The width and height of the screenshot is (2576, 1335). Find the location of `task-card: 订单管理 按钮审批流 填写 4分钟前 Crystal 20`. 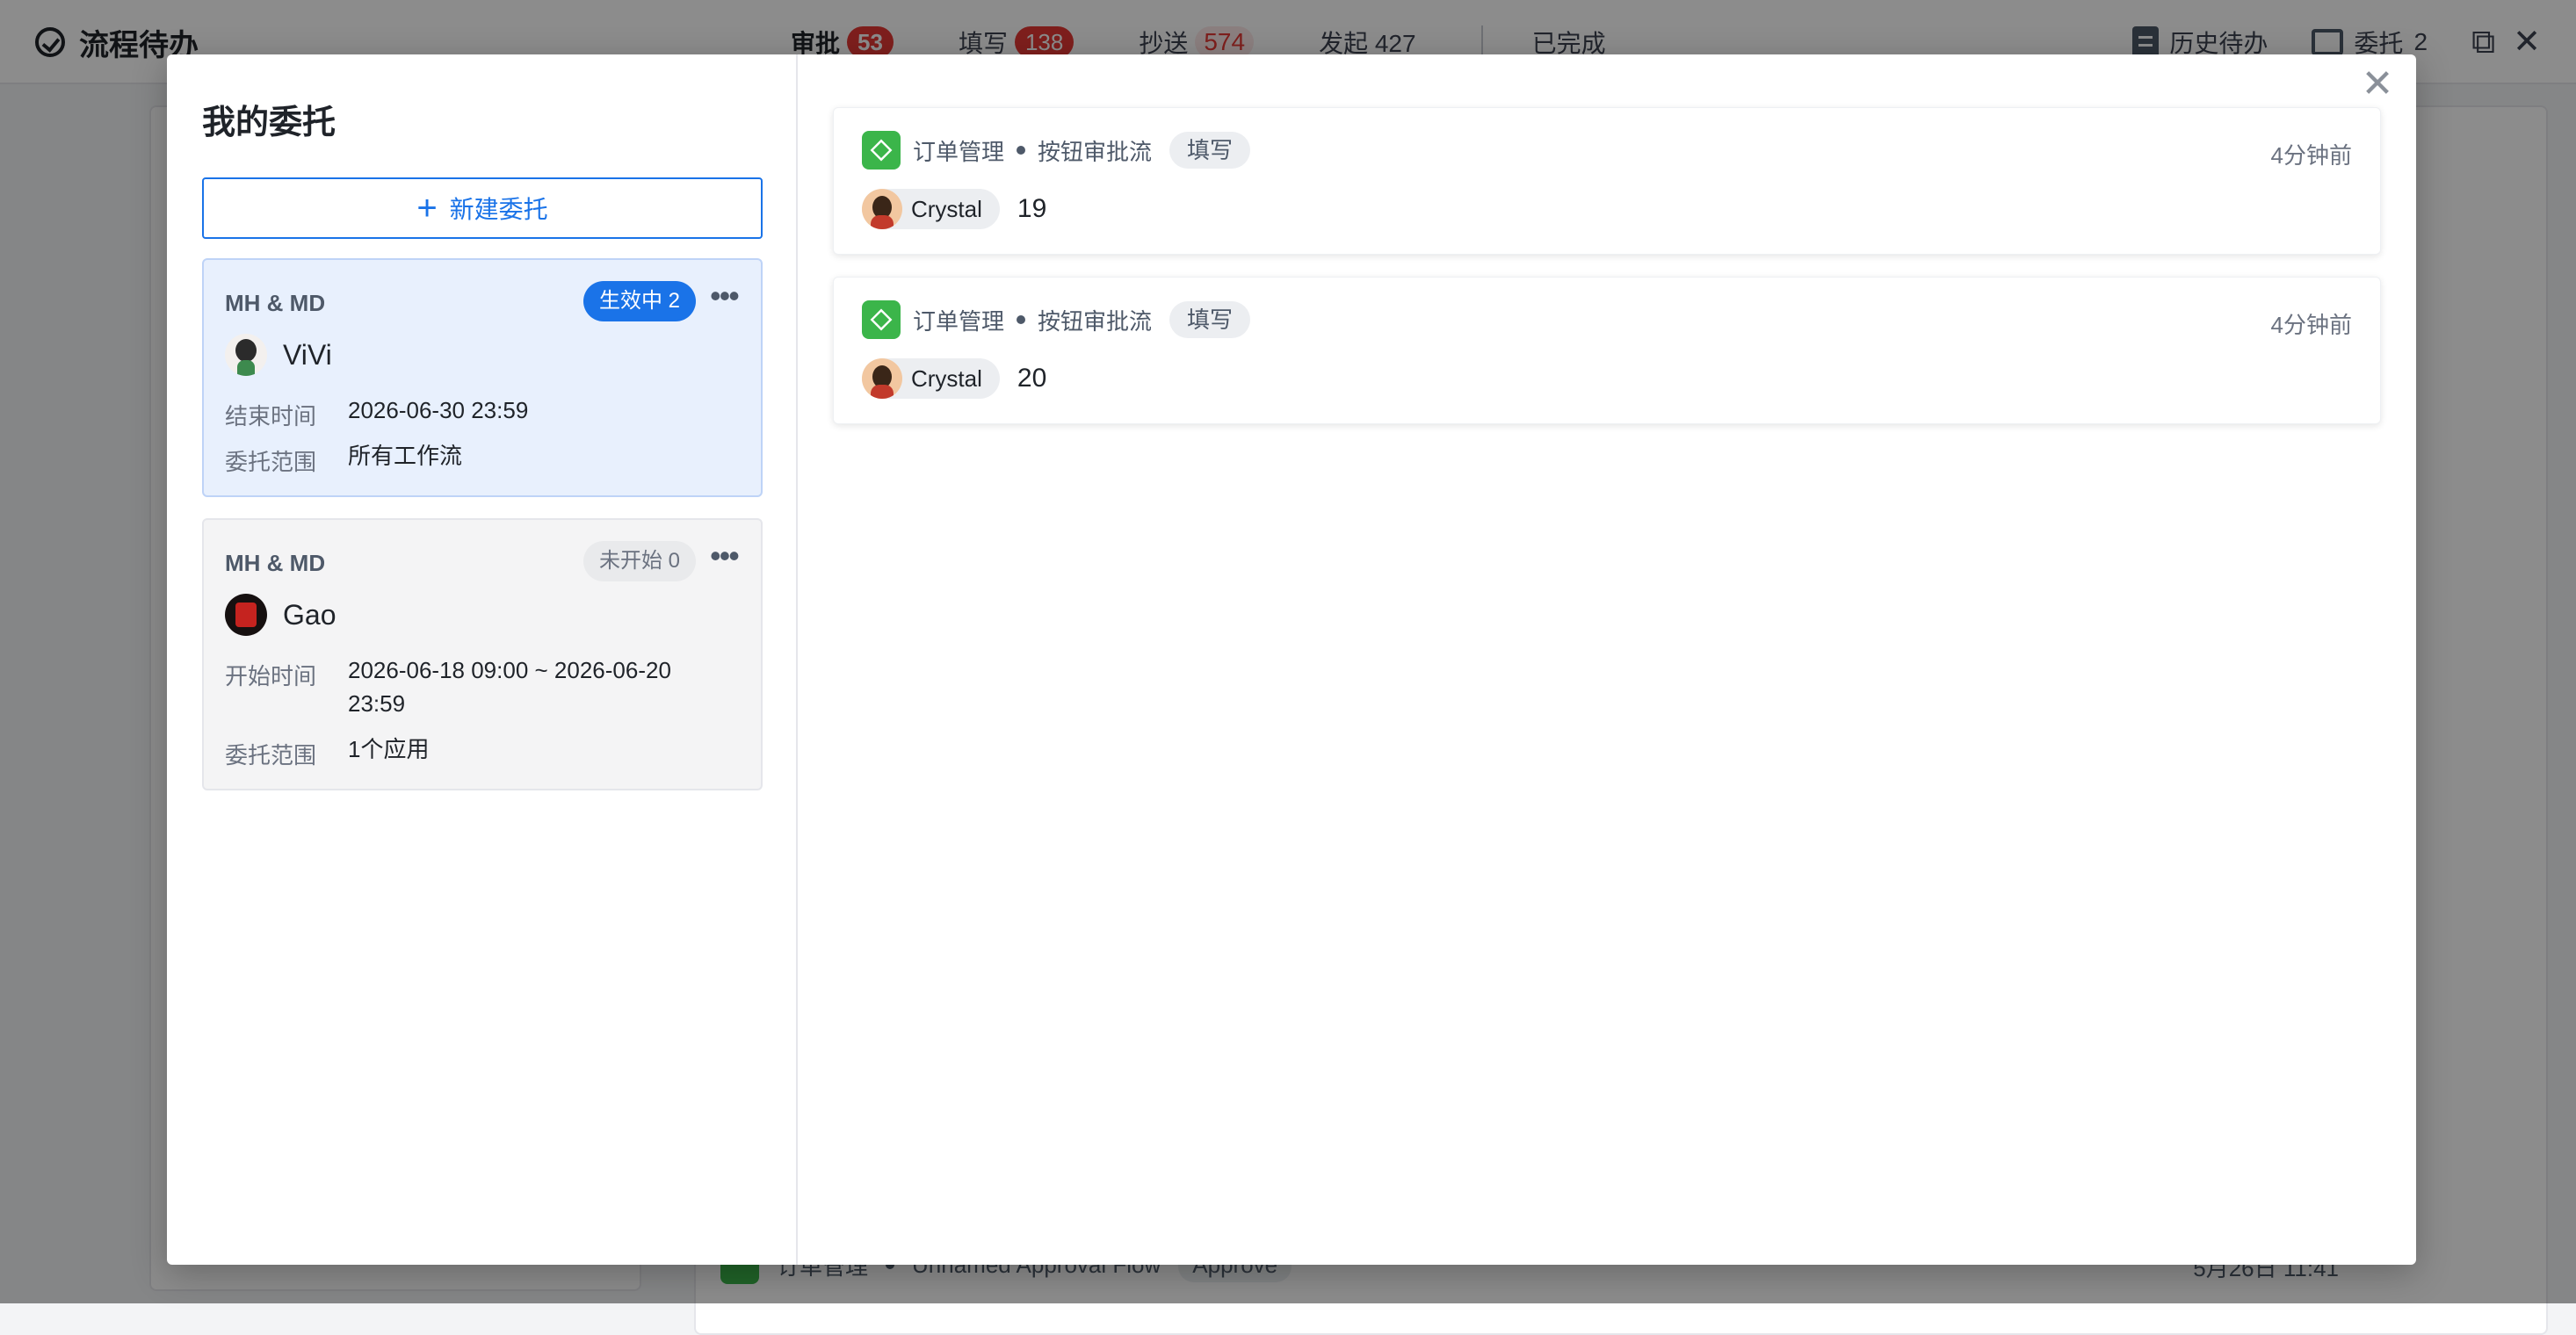

task-card: 订单管理 按钮审批流 填写 4分钟前 Crystal 20 is located at coordinates (1607, 350).